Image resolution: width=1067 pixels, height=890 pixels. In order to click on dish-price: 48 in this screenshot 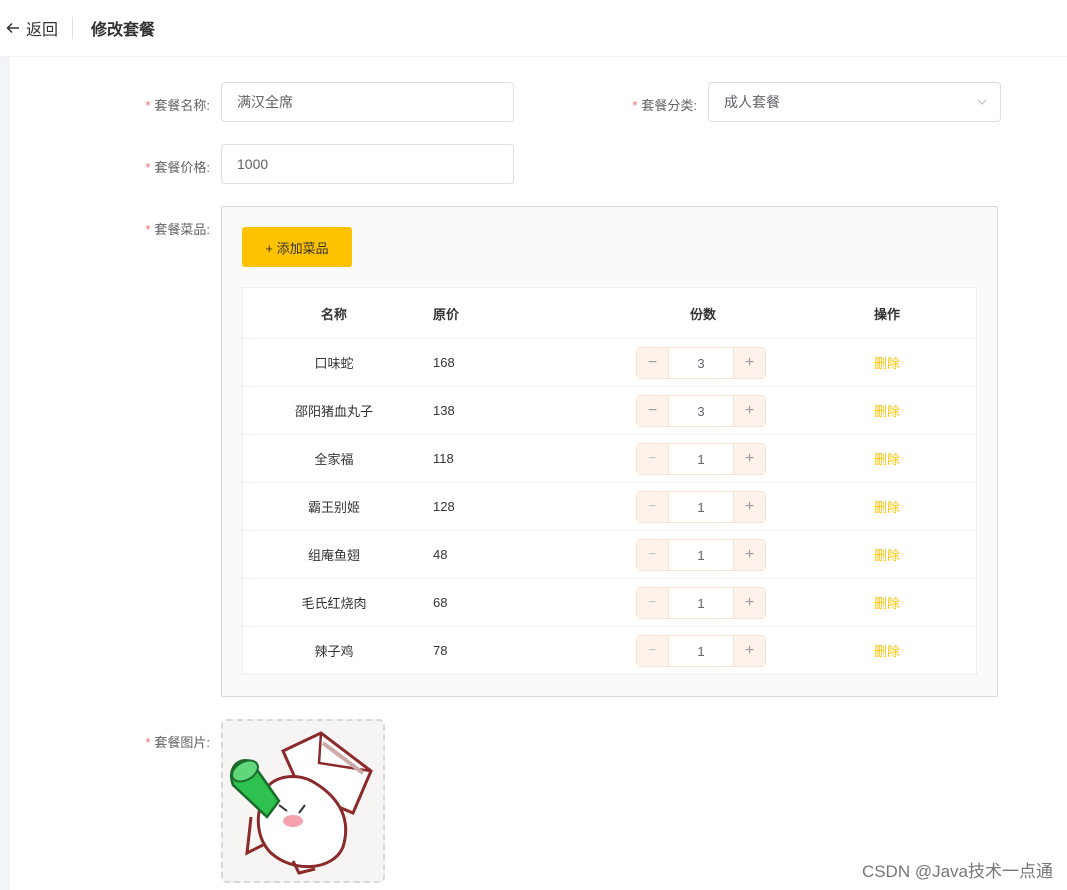, I will do `click(440, 554)`.